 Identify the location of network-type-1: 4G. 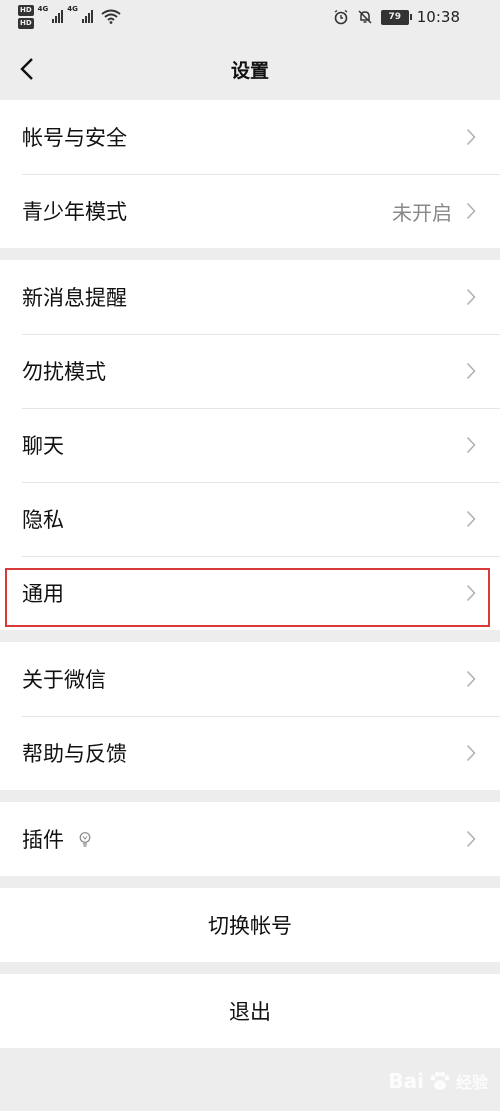
(43, 9).